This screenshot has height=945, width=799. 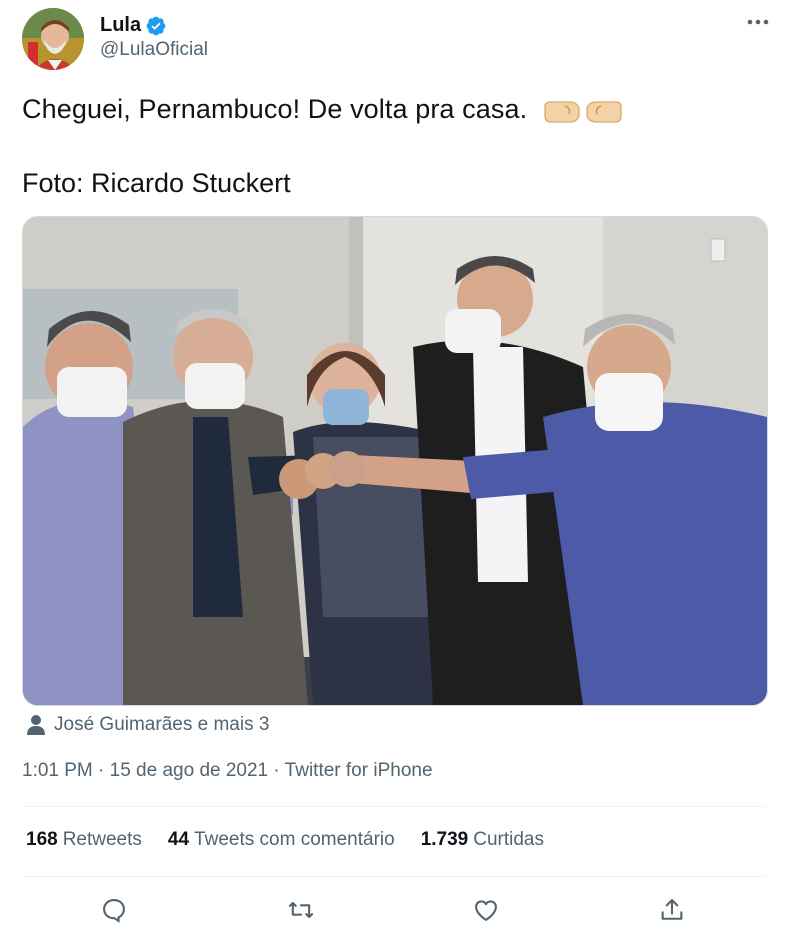 What do you see at coordinates (102, 839) in the screenshot?
I see `retweets-label: Retweets` at bounding box center [102, 839].